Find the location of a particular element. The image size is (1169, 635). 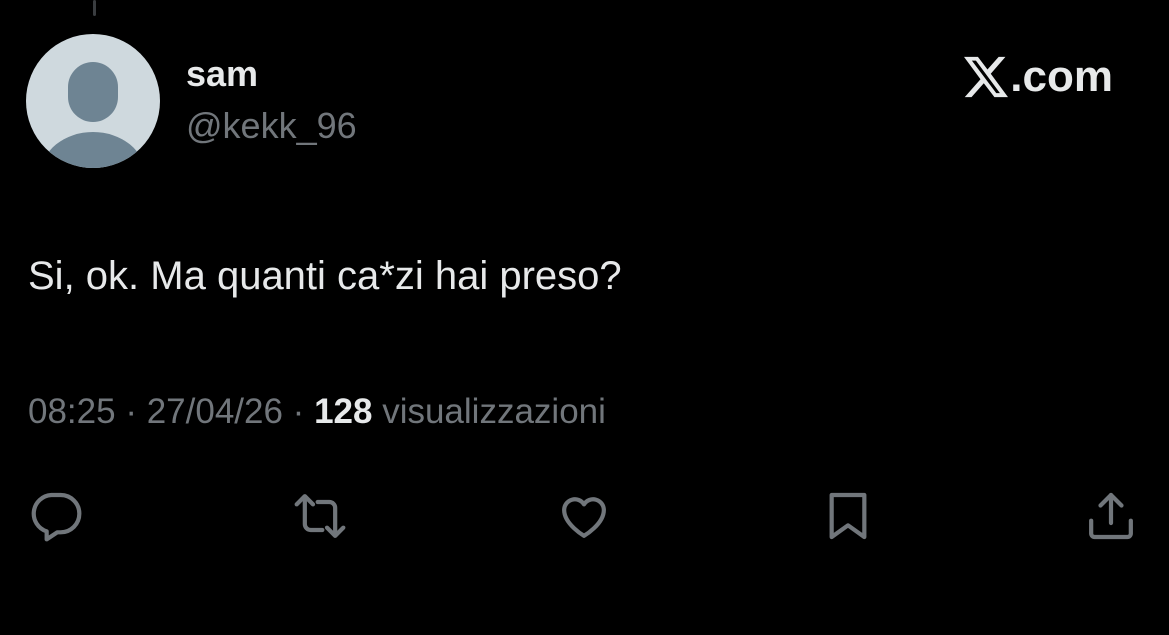

x-com-text: .com is located at coordinates (1061, 76).